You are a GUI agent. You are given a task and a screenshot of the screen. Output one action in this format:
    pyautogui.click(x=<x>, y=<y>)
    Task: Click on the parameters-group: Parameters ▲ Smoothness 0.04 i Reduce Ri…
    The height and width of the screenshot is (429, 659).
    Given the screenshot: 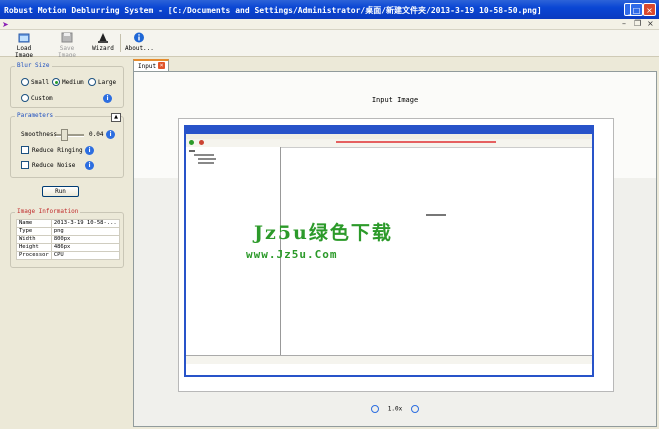 What is the action you would take?
    pyautogui.click(x=67, y=145)
    